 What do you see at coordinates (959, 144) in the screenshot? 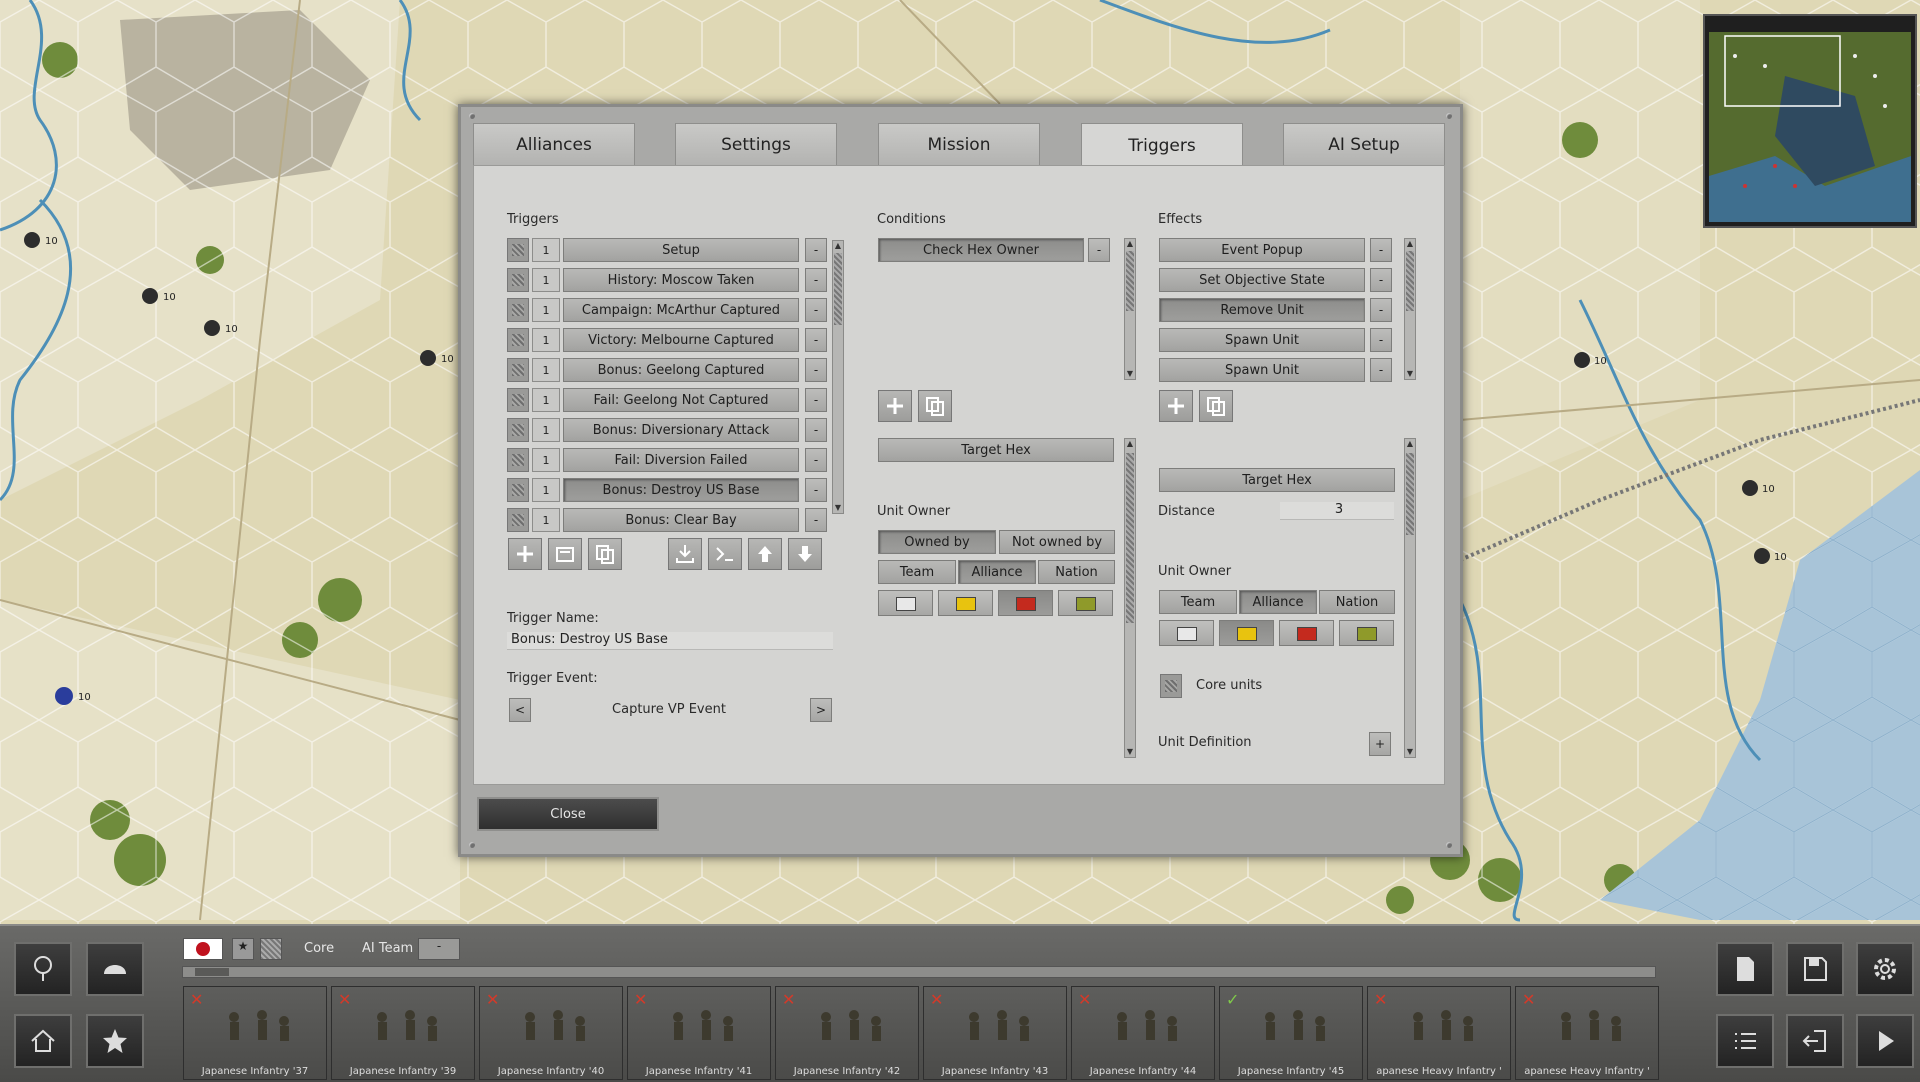
I see `tab-mission: Mission` at bounding box center [959, 144].